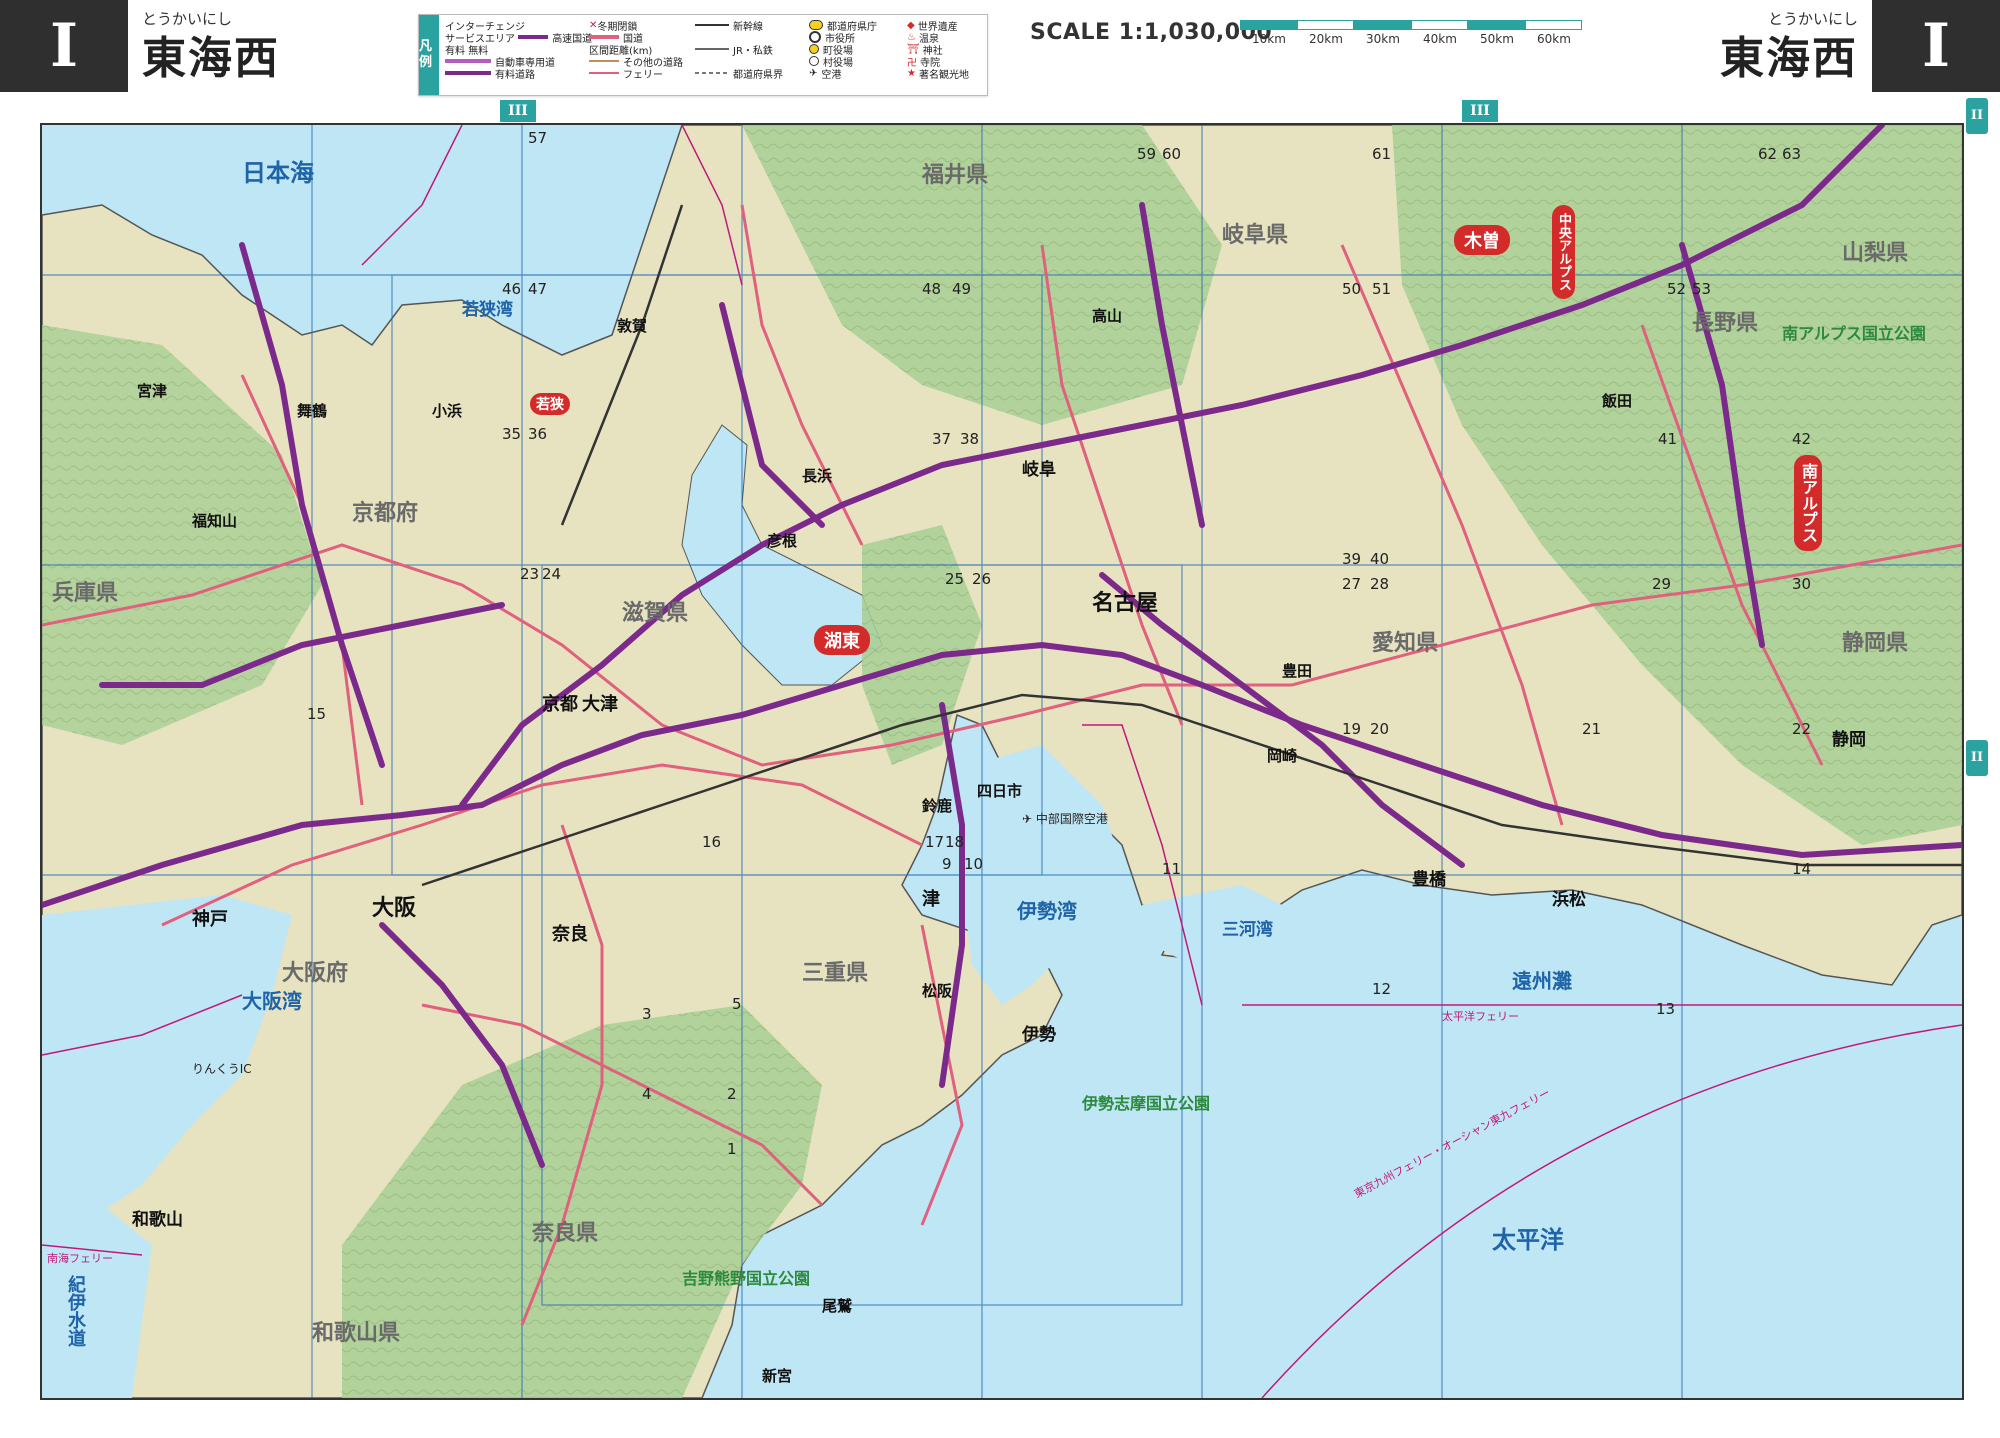  Describe the element at coordinates (551, 574) in the screenshot. I see `page-ref: 24` at that location.